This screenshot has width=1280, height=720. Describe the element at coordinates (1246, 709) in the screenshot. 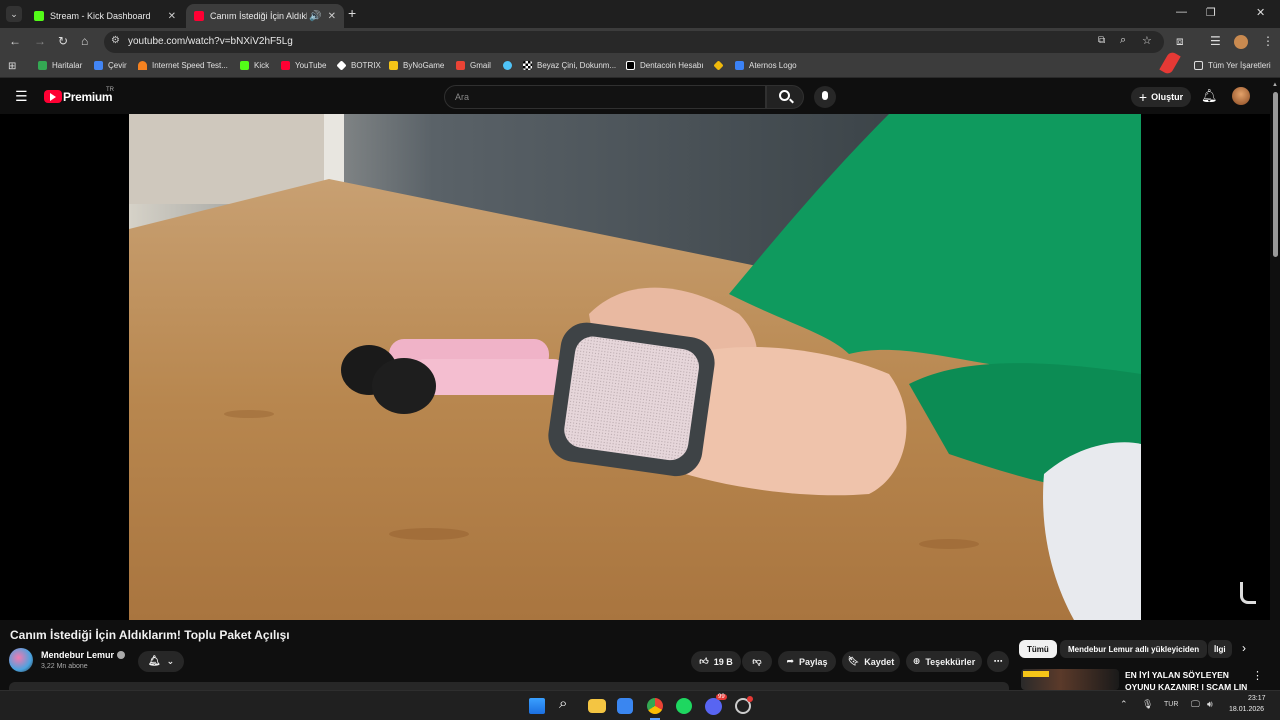

I see `clock-date: 18.01.2026` at that location.